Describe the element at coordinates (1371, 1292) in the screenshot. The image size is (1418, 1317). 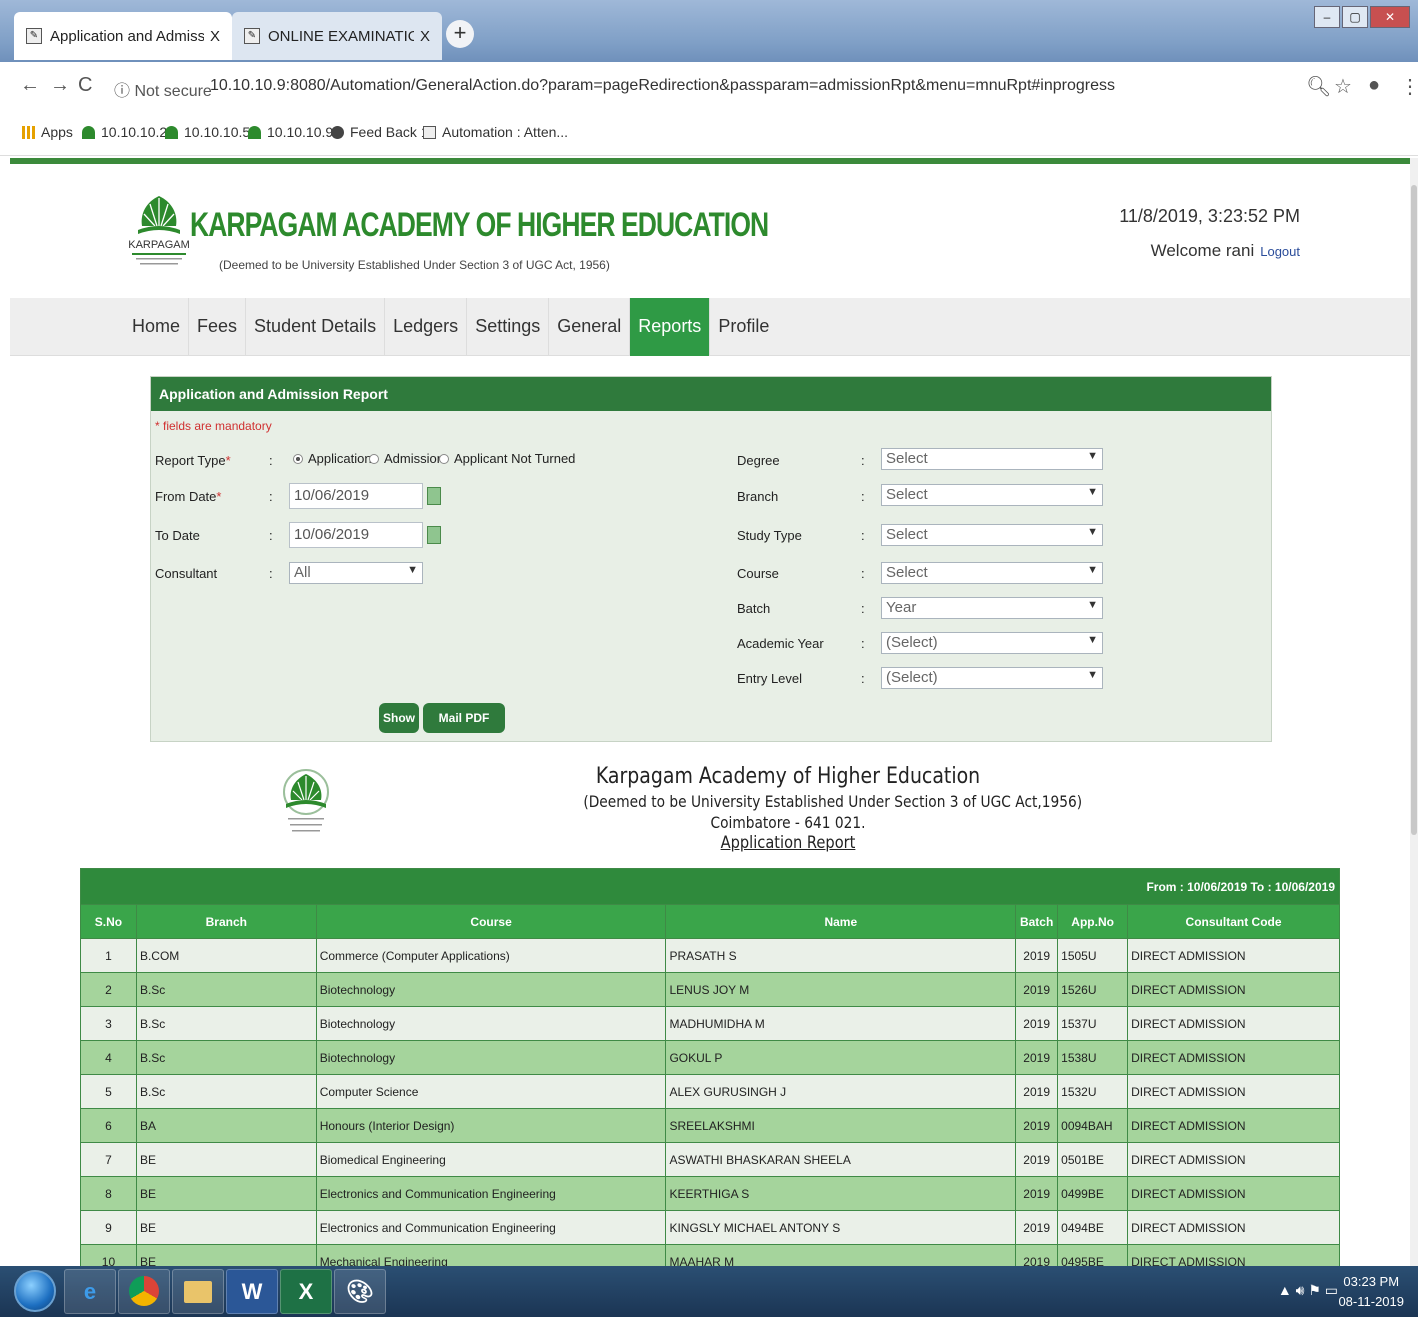
I see `taskbar-clock: 03:23 PM 08-11-2019` at that location.